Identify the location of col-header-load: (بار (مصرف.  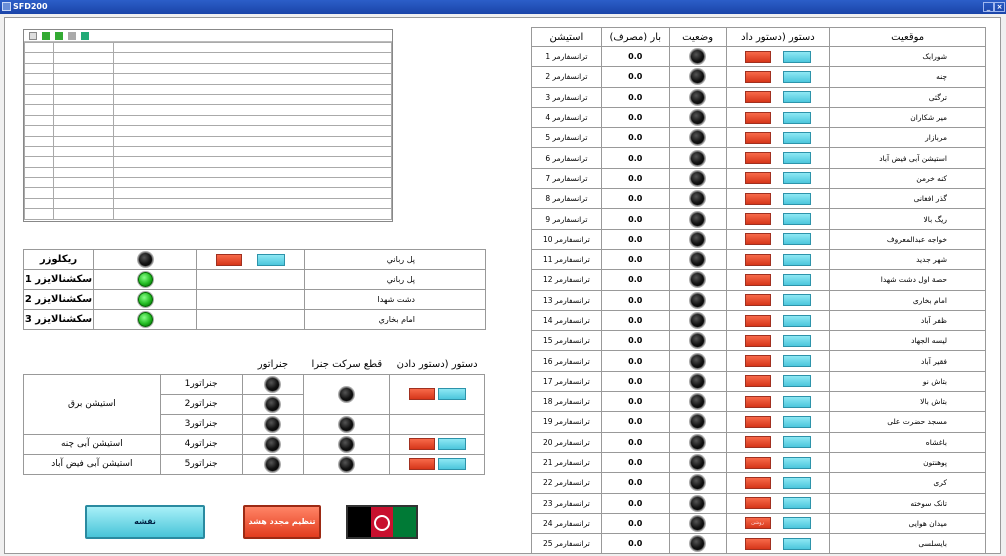
(635, 37).